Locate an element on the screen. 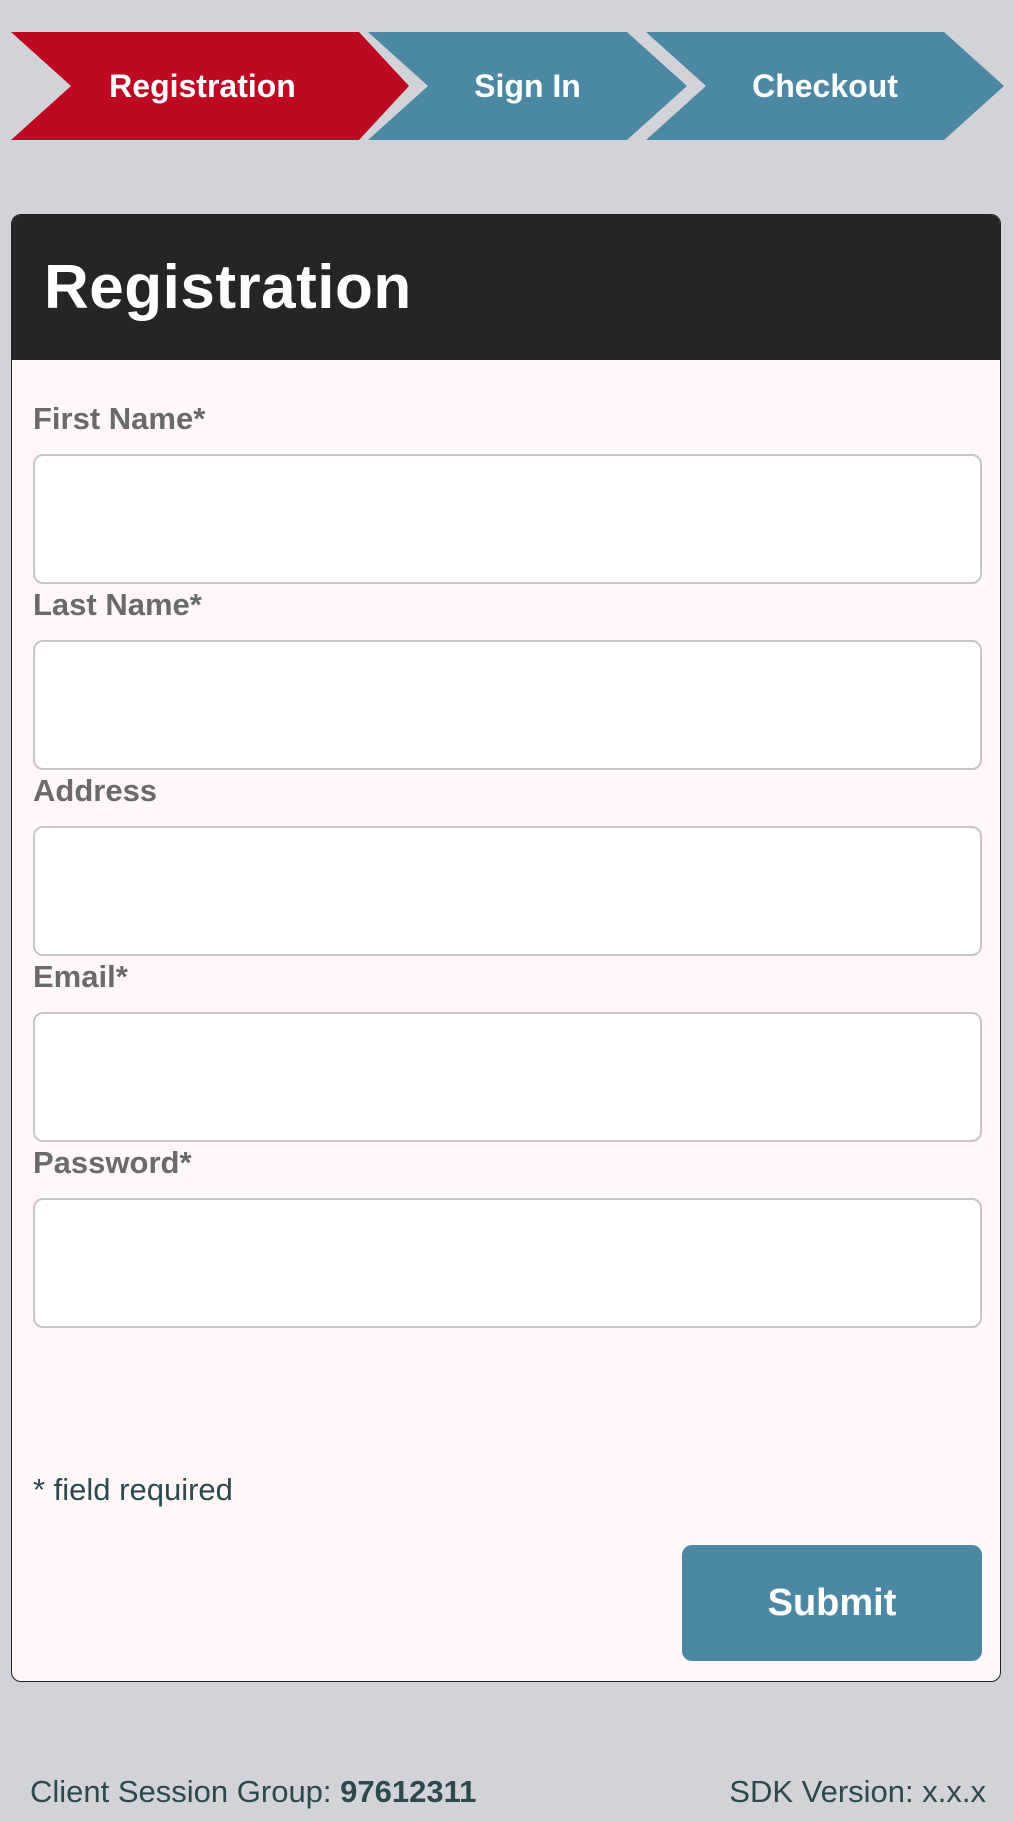 Image resolution: width=1014 pixels, height=1822 pixels. last-name-group: Last Name* is located at coordinates (507, 678).